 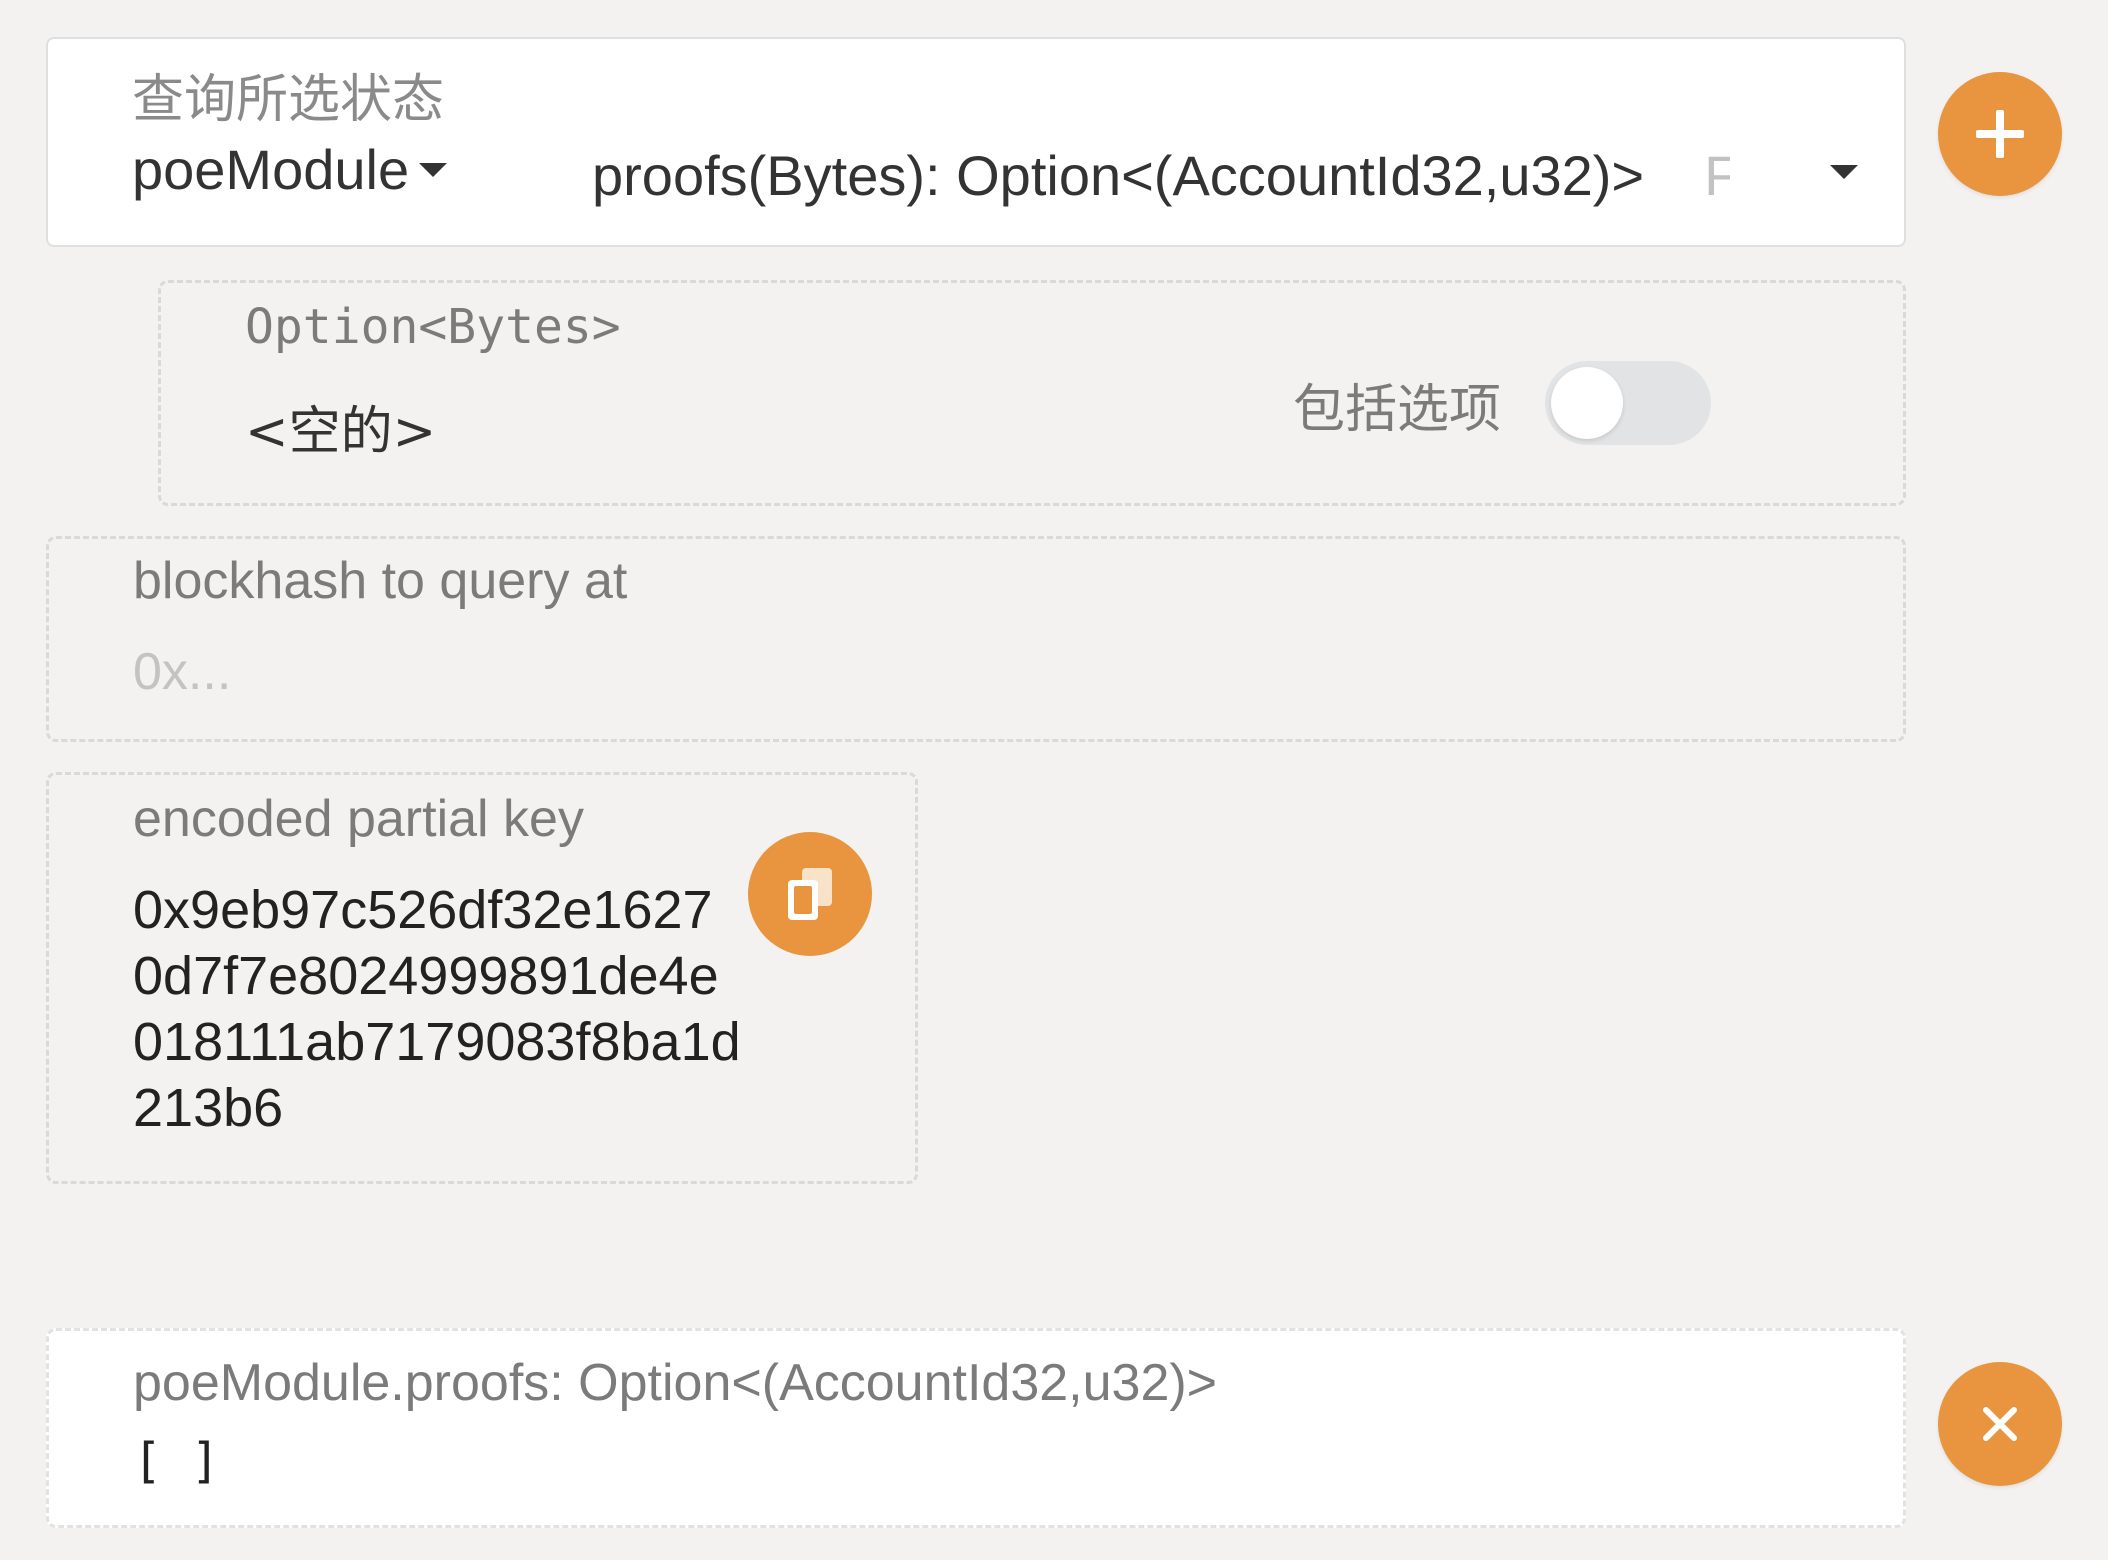 I want to click on plus-icon, so click(x=2000, y=134).